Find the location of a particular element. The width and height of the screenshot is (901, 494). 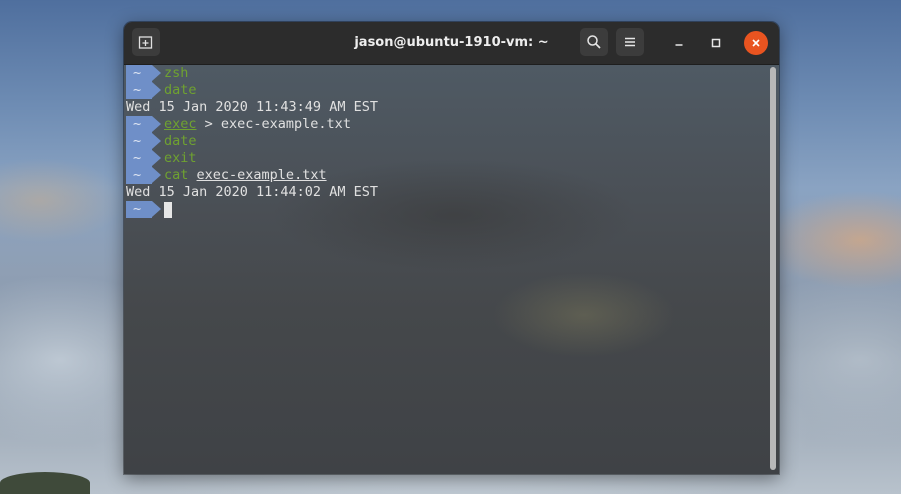

close-button is located at coordinates (756, 43).